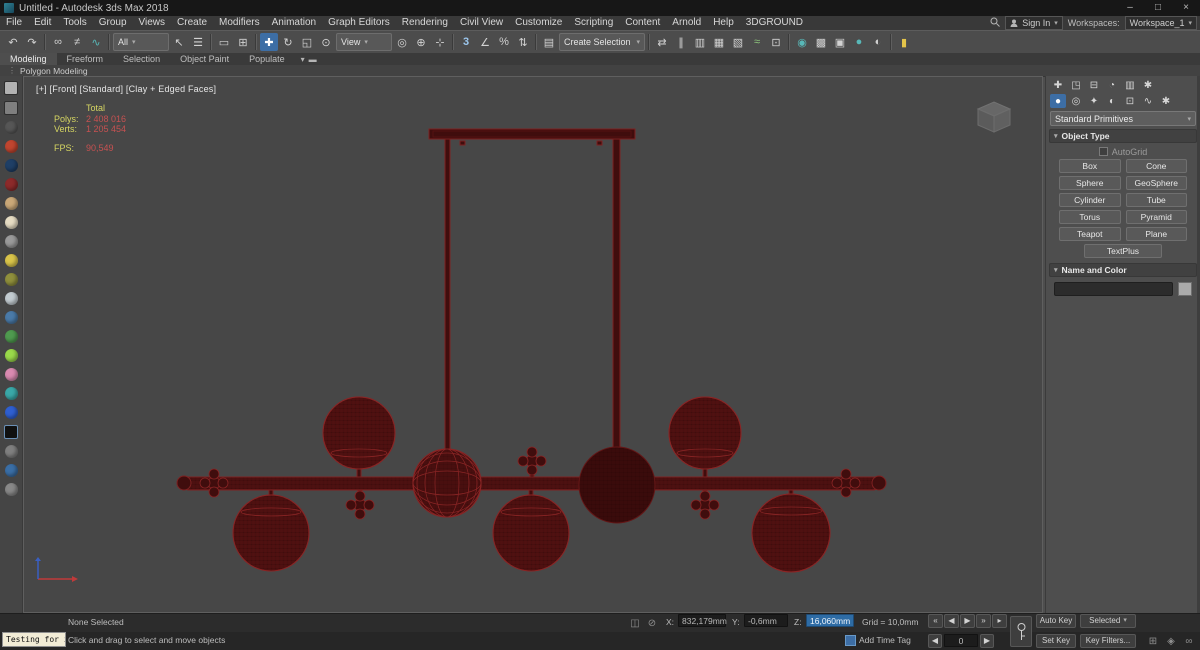 The height and width of the screenshot is (650, 1200). I want to click on add-time-tag: Add Time Tag, so click(885, 640).